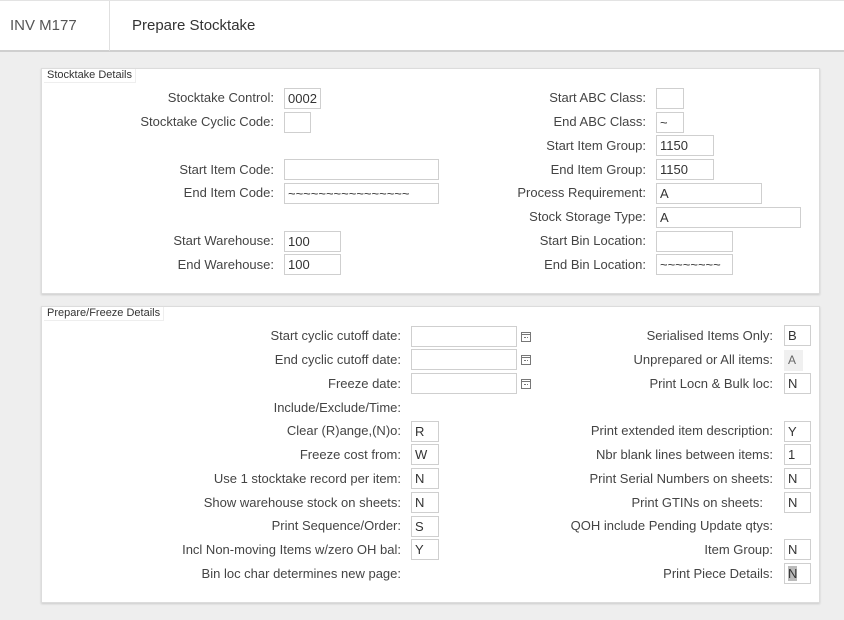 Image resolution: width=844 pixels, height=620 pixels. Describe the element at coordinates (581, 192) in the screenshot. I see `process-requirement-label: Process Requirement:` at that location.